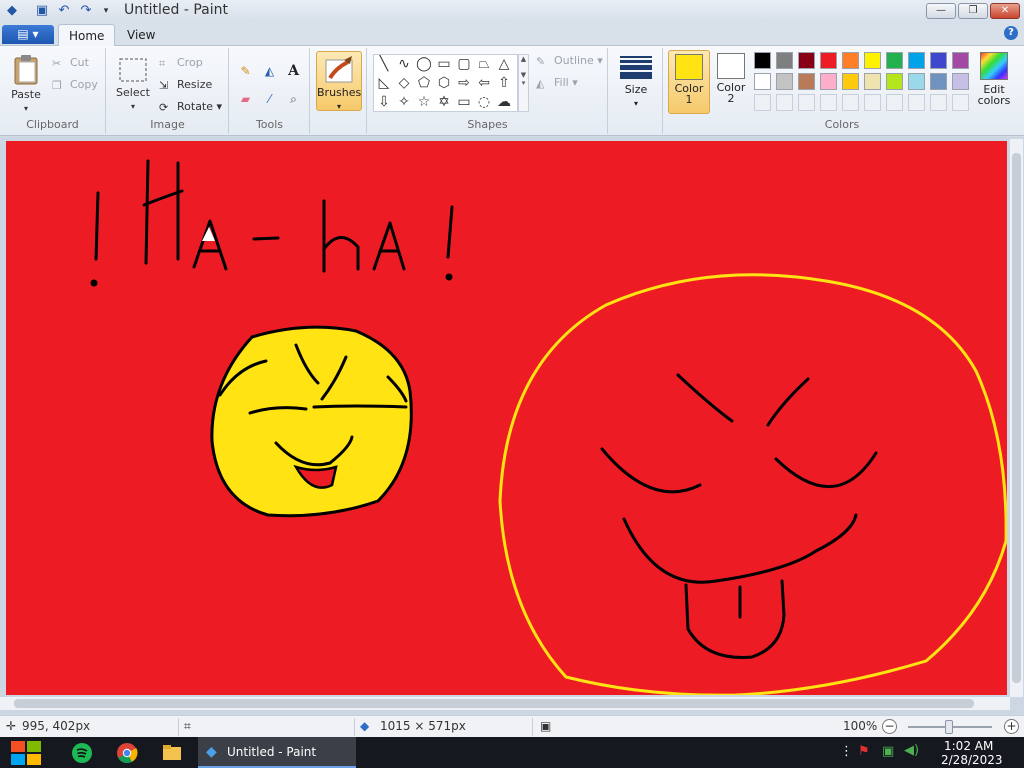 This screenshot has width=1024, height=768. I want to click on rectangle-shape-icon: ▭, so click(444, 64).